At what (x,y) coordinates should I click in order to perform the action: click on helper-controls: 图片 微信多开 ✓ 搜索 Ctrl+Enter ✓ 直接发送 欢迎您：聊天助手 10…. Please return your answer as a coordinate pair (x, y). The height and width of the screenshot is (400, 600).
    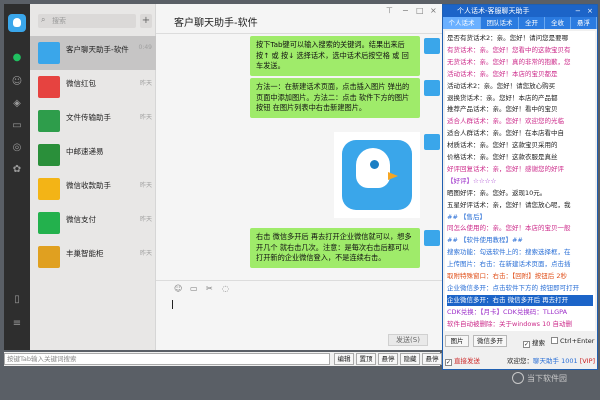
    Looking at the image, I should click on (520, 351).